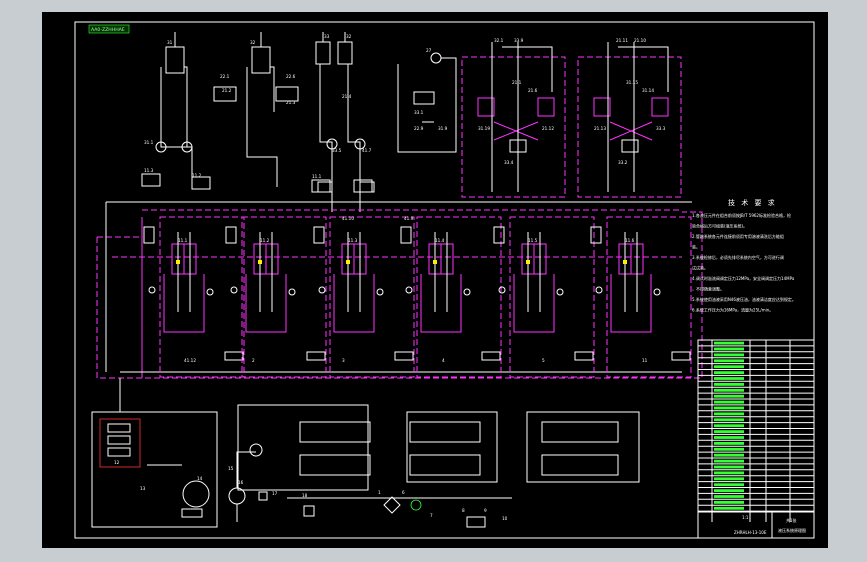  Describe the element at coordinates (645, 360) in the screenshot. I see `component-label: 11` at that location.